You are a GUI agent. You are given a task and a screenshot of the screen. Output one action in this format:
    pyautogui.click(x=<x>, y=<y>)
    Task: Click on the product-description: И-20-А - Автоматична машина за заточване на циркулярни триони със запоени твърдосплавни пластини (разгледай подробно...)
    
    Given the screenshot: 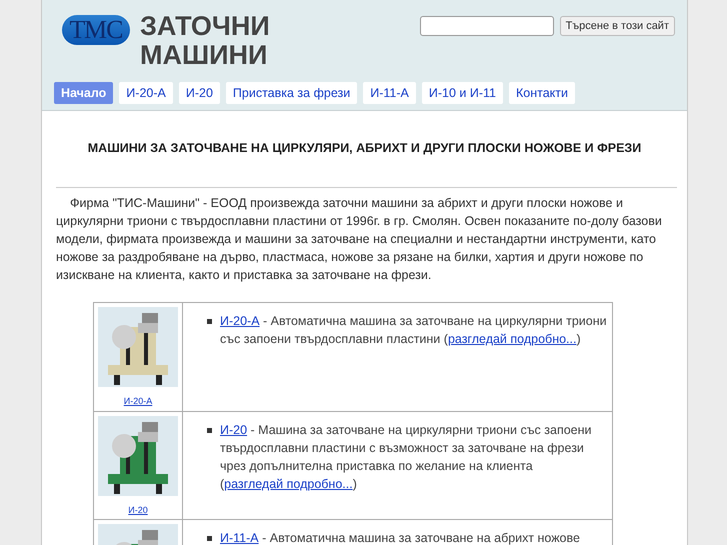 What is the action you would take?
    pyautogui.click(x=414, y=330)
    